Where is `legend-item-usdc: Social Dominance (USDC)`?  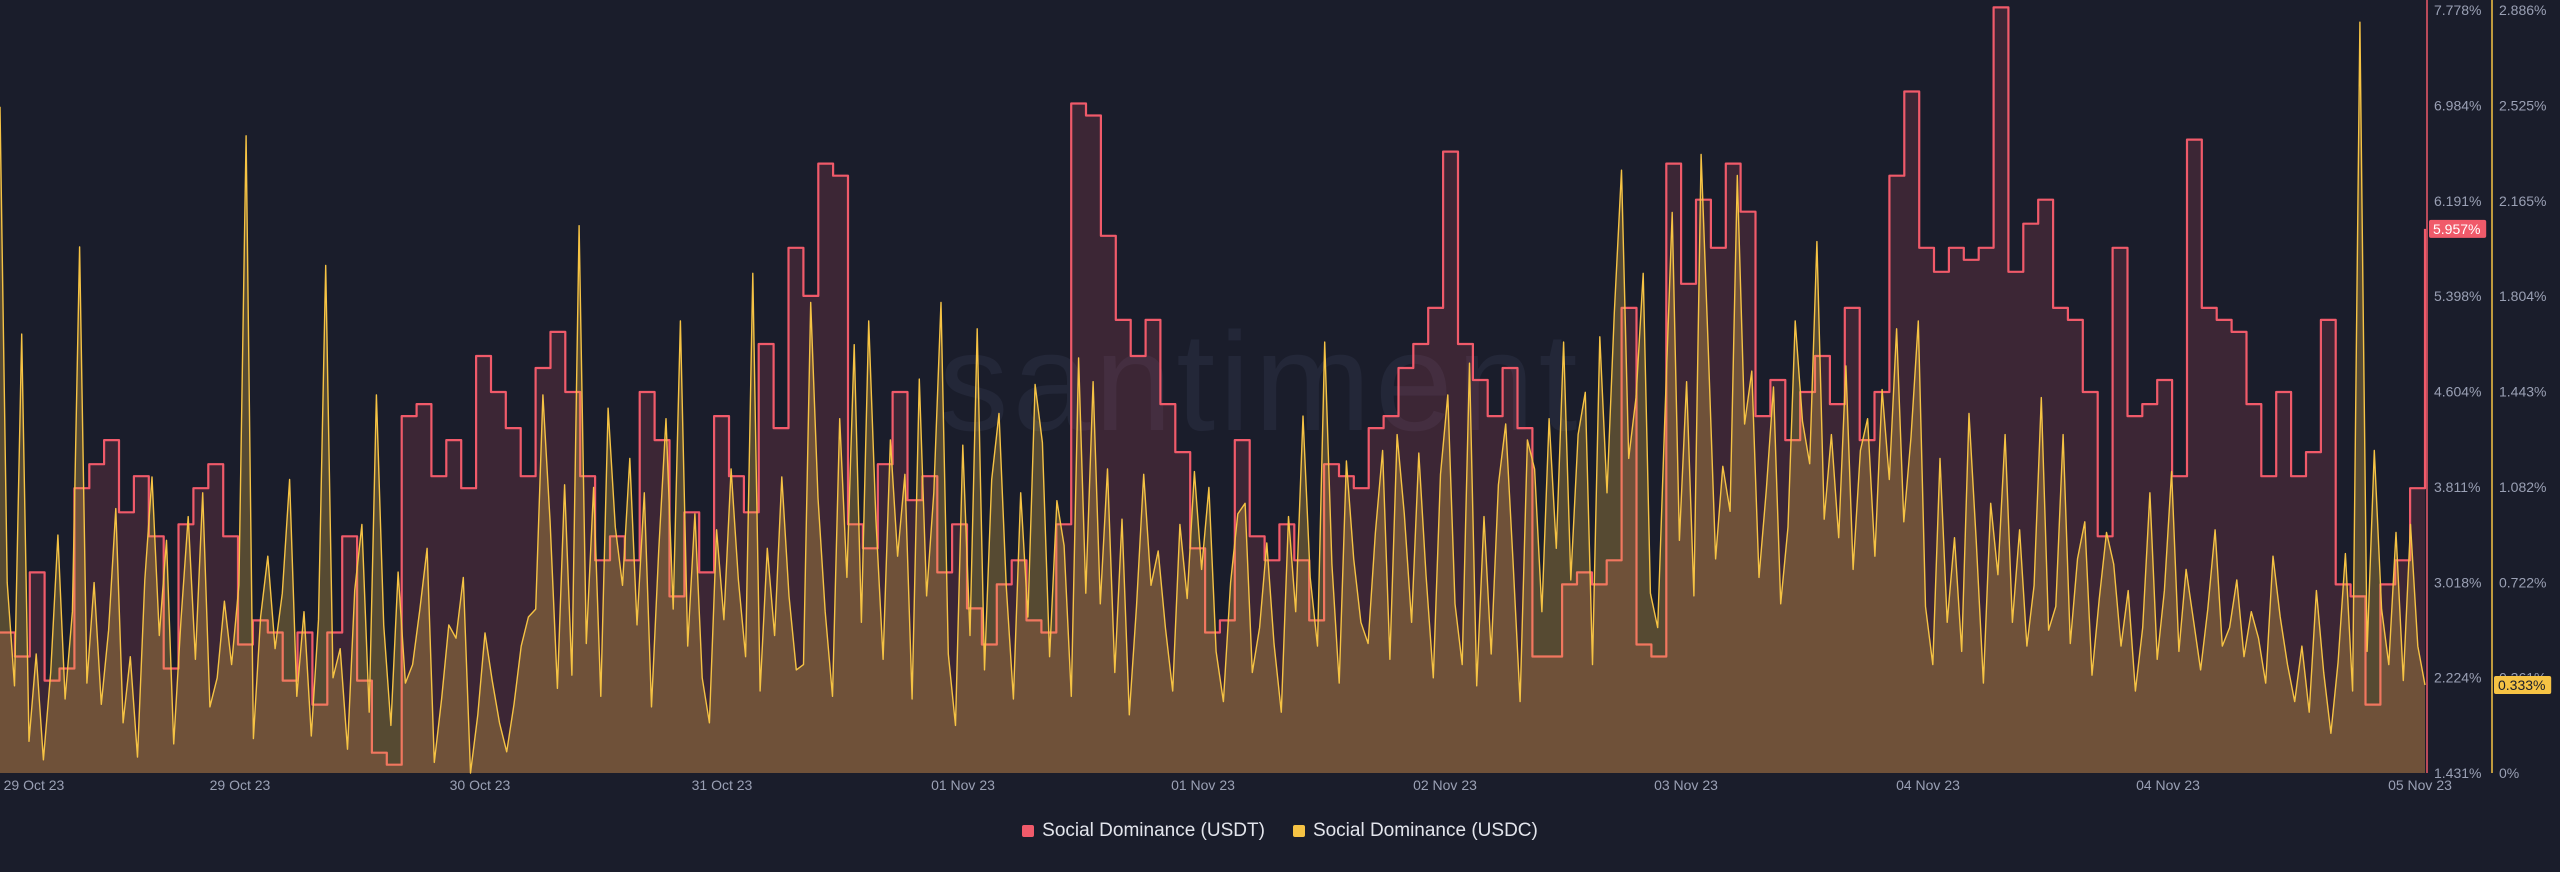
legend-item-usdc: Social Dominance (USDC) is located at coordinates (1415, 831).